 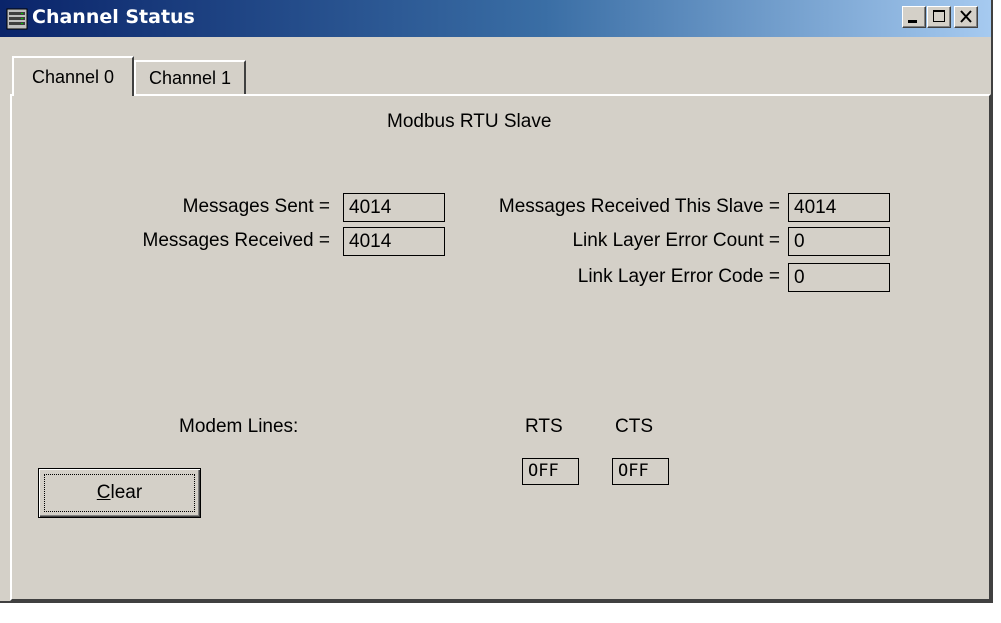 What do you see at coordinates (678, 276) in the screenshot?
I see `link-error-code-label: Link Layer Error Code =` at bounding box center [678, 276].